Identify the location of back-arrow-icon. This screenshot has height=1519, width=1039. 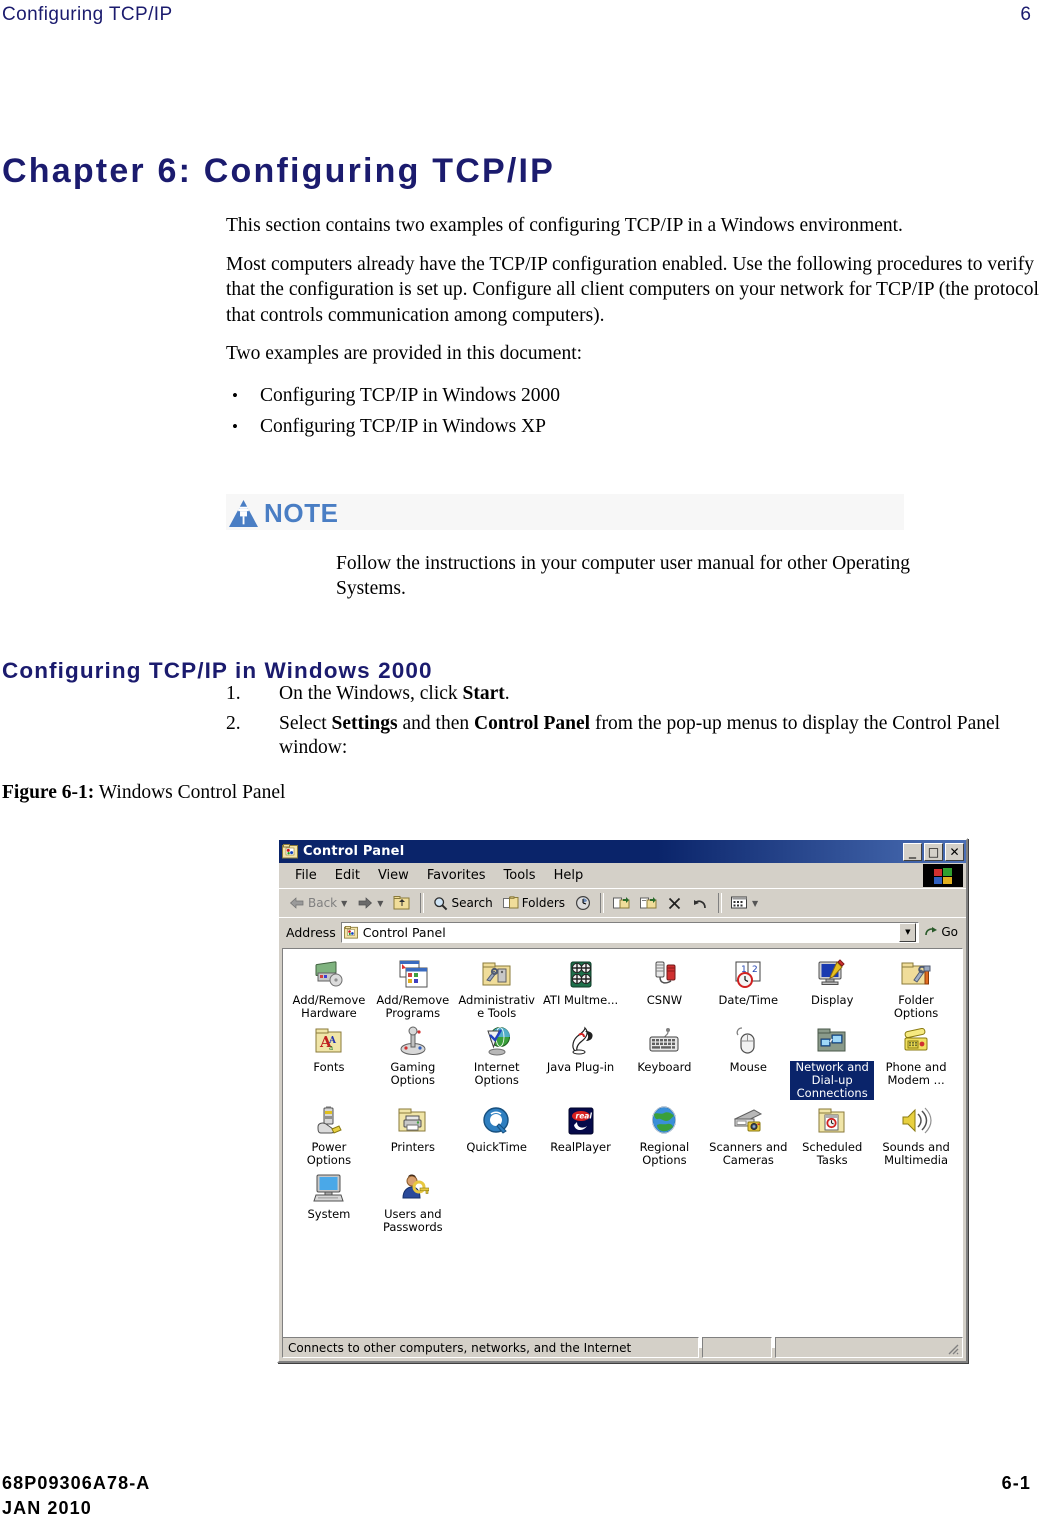
(296, 903).